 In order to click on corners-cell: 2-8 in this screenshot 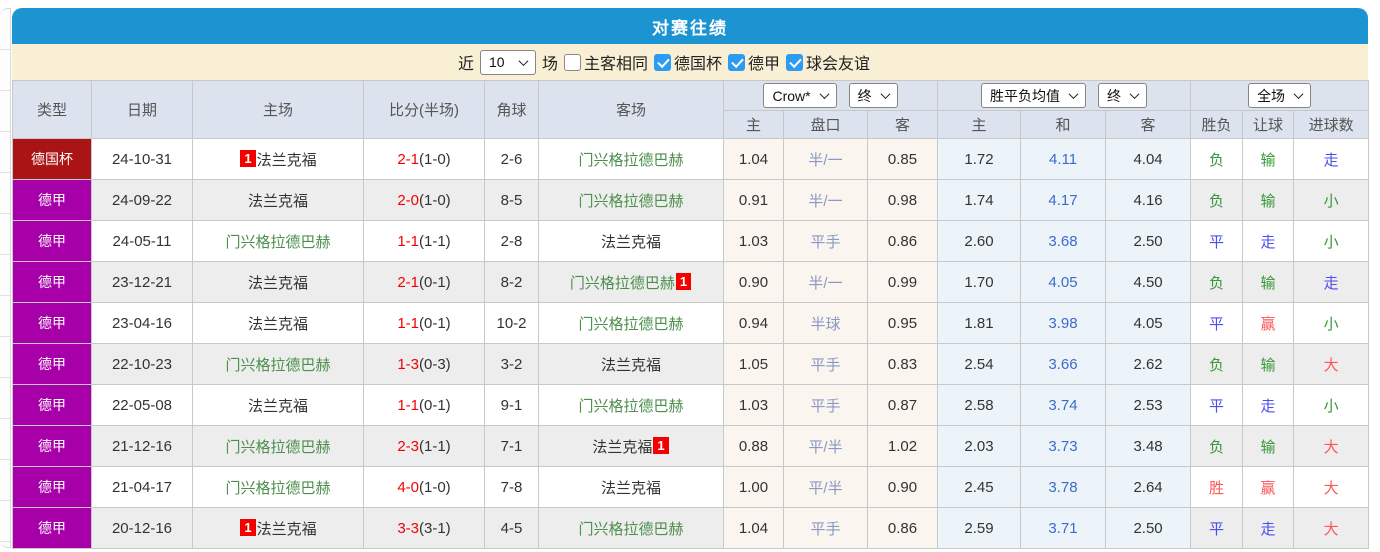, I will do `click(511, 241)`.